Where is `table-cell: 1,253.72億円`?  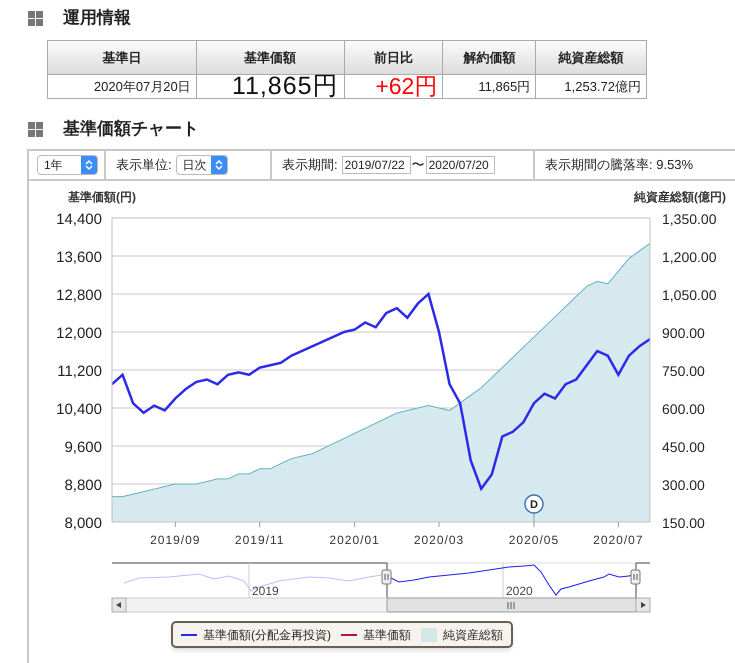
table-cell: 1,253.72億円 is located at coordinates (590, 86).